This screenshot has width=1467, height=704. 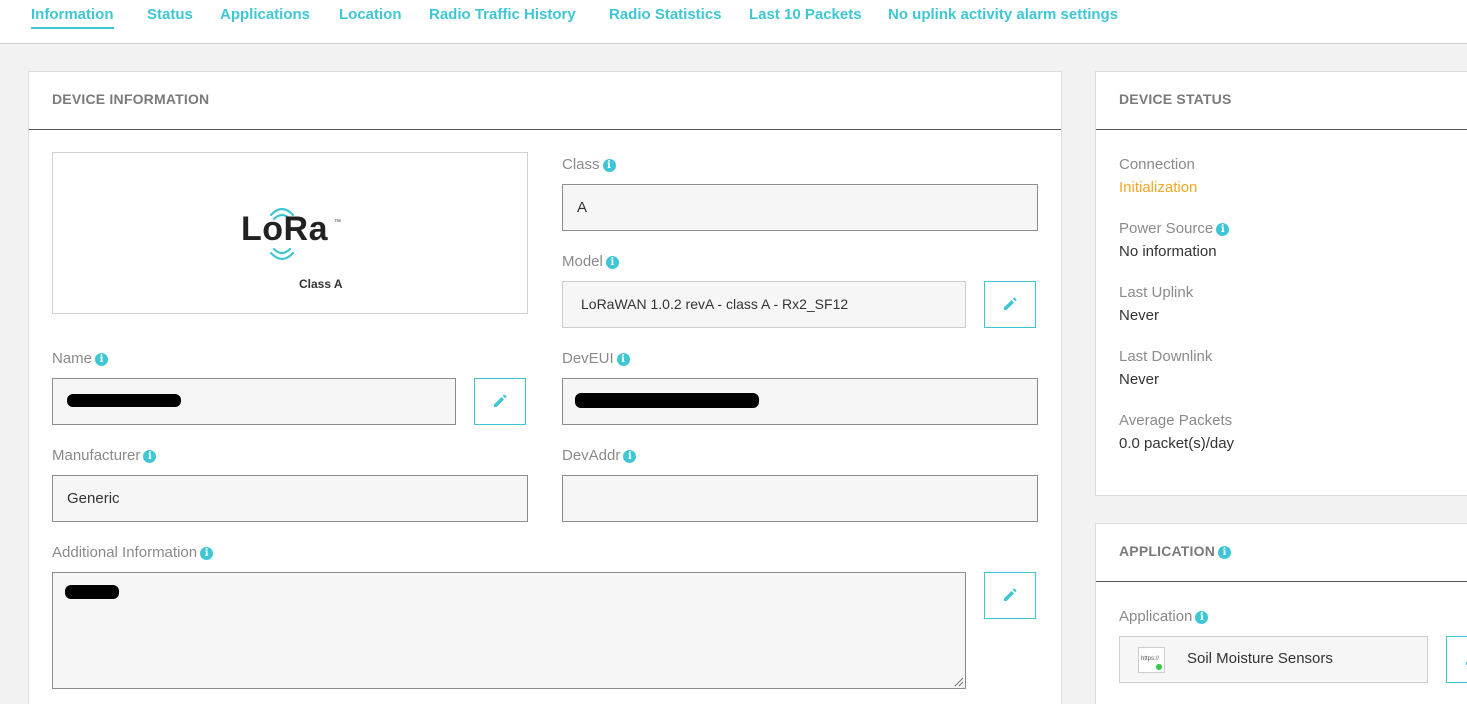 I want to click on panel-title: DEVICE STATUS, so click(x=1175, y=99).